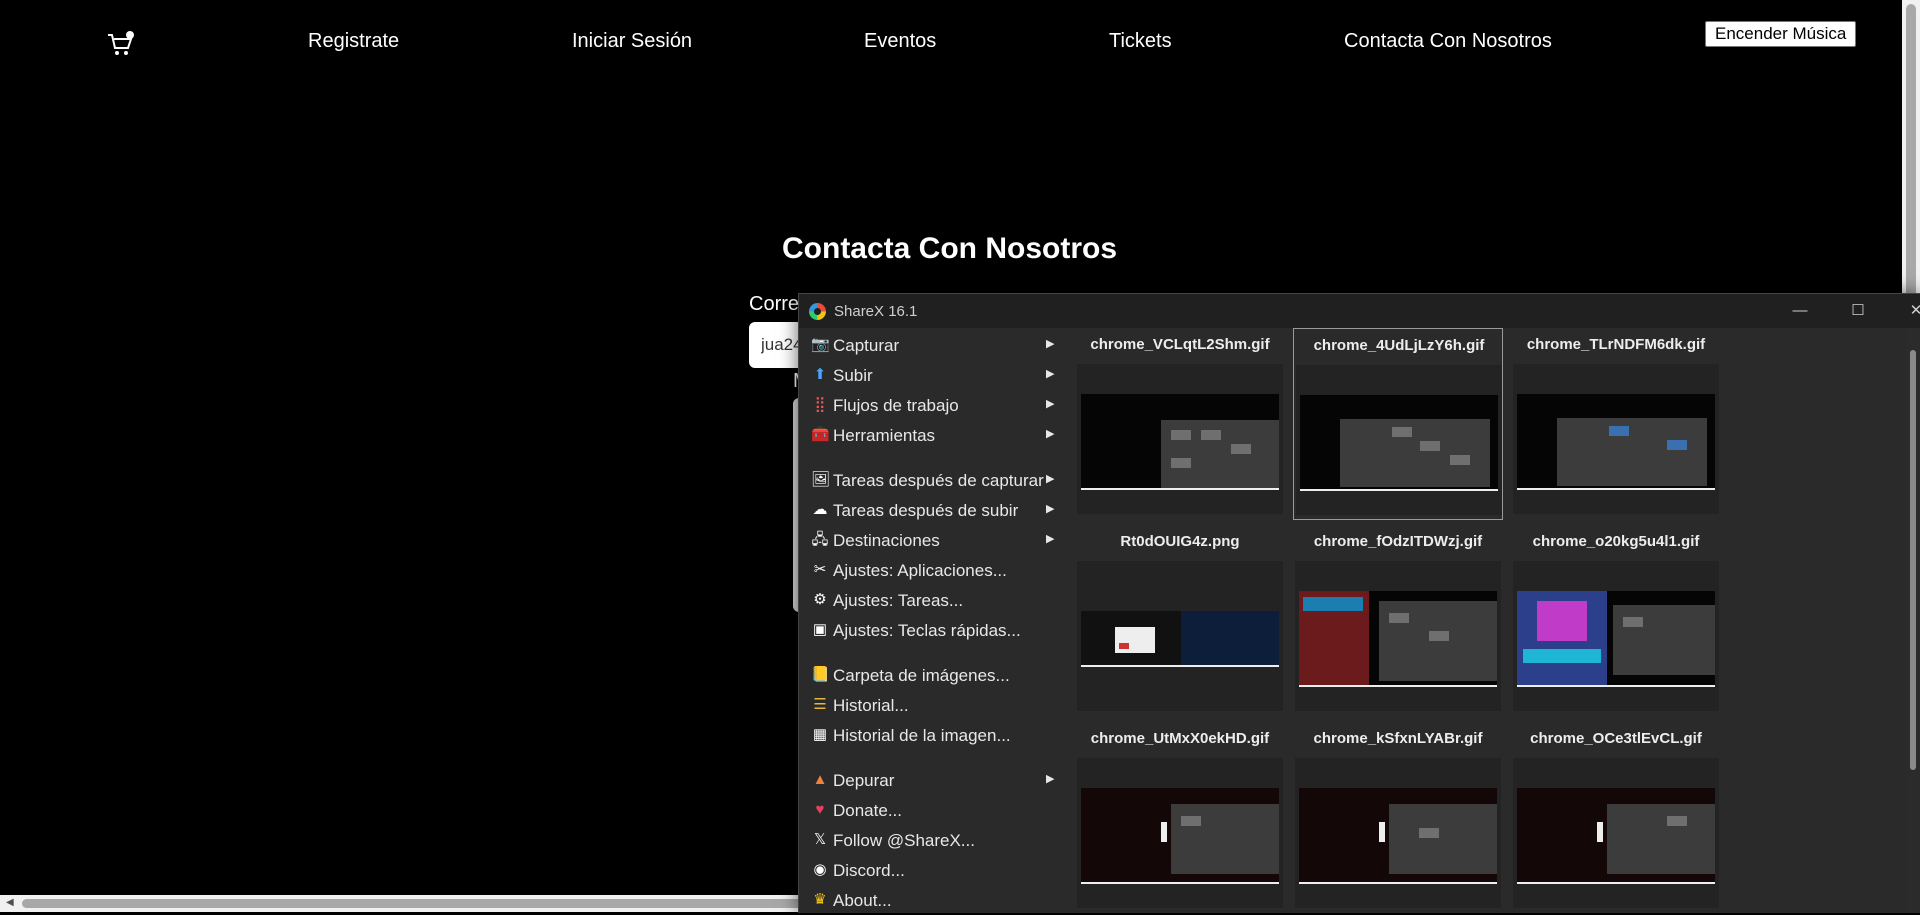 The width and height of the screenshot is (1920, 915). Describe the element at coordinates (817, 311) in the screenshot. I see `sharex-logo-icon` at that location.